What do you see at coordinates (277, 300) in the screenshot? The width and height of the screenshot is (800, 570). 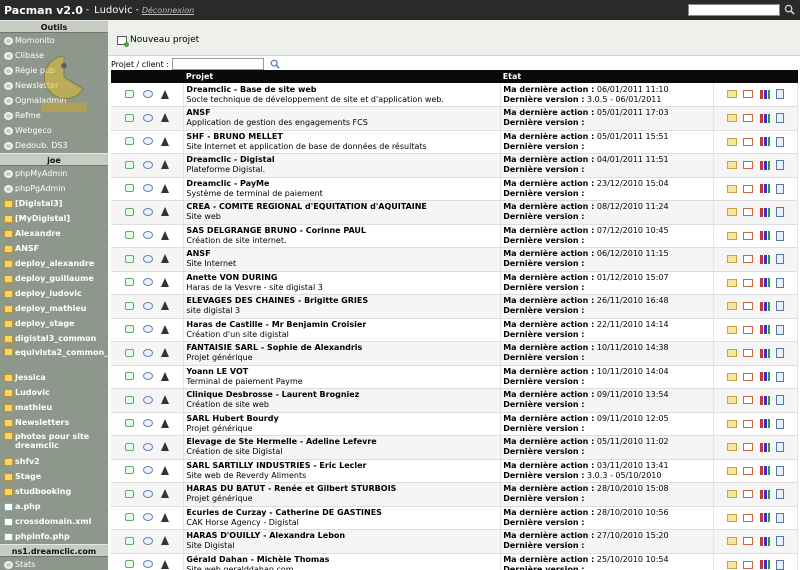 I see `project-name: ELEVAGES DES CHAINES - Brigitte GRIES` at bounding box center [277, 300].